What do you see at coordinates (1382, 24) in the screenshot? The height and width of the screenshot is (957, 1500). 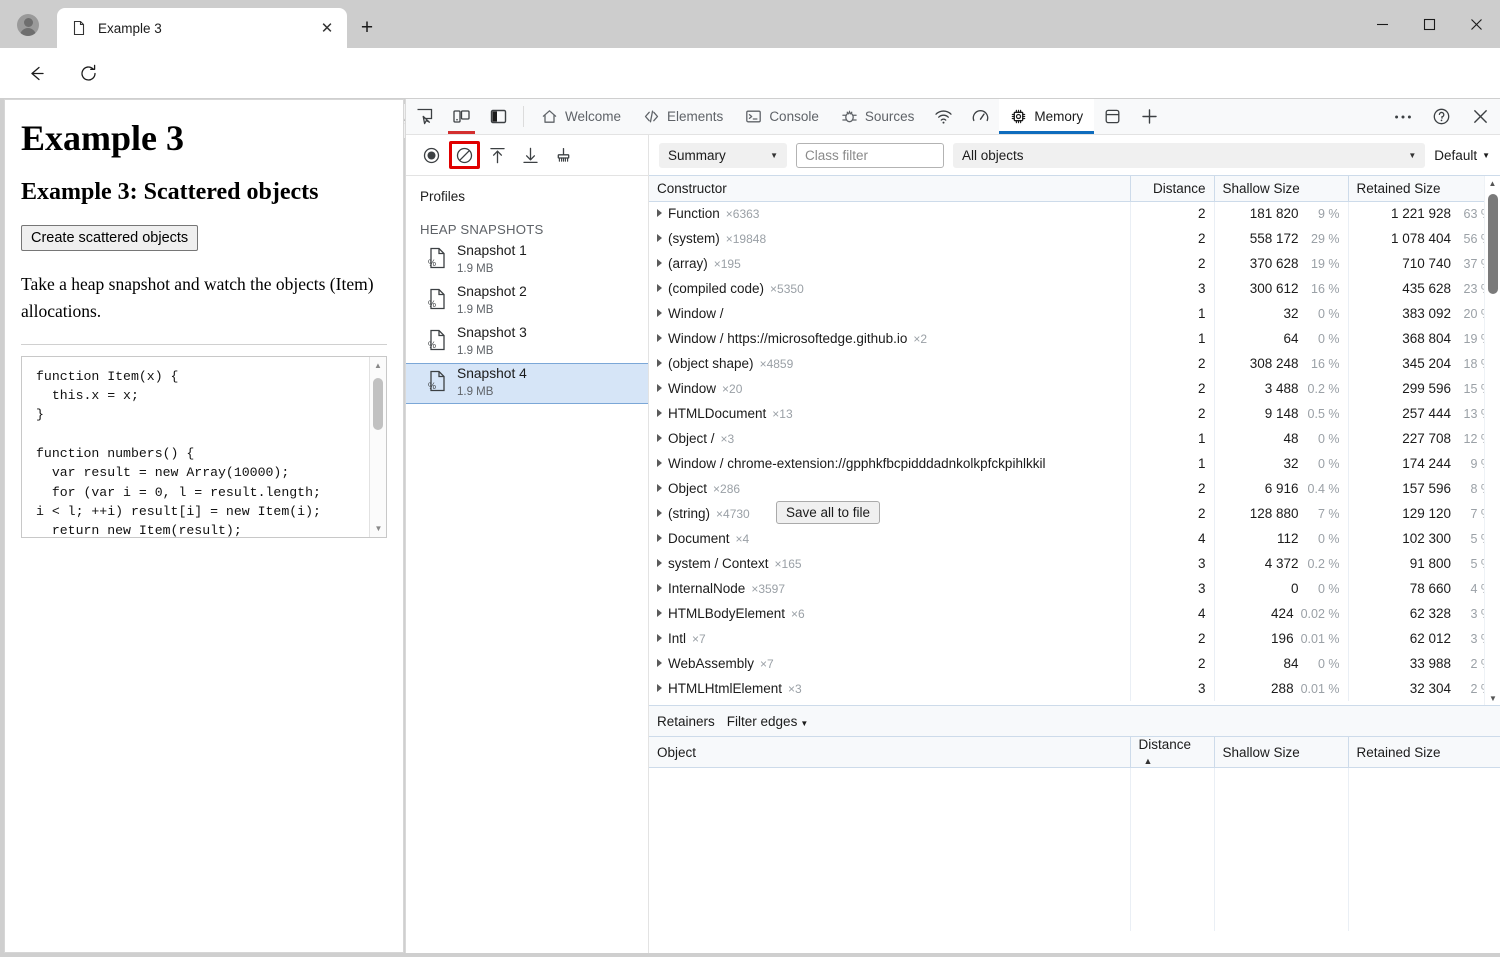 I see `minimize-button` at bounding box center [1382, 24].